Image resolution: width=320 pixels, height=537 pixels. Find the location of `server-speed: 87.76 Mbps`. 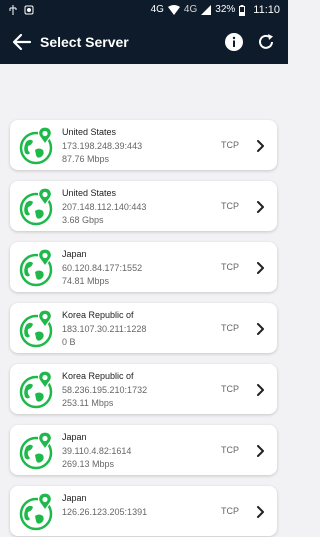

server-speed: 87.76 Mbps is located at coordinates (86, 159).